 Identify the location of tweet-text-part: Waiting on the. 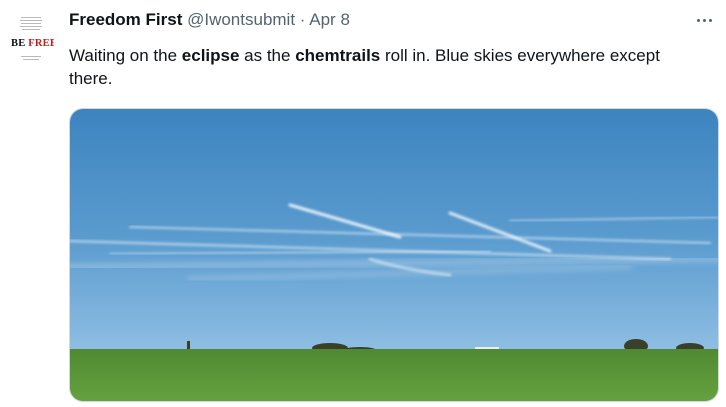
(125, 55).